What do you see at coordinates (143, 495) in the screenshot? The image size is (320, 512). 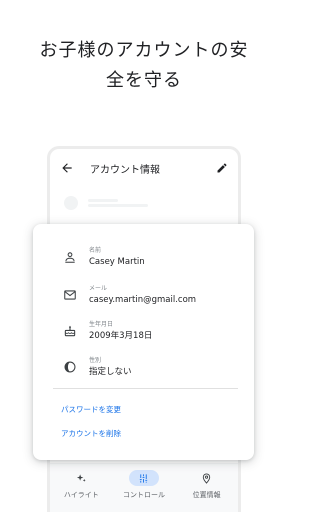 I see `nav-label: コントロール` at bounding box center [143, 495].